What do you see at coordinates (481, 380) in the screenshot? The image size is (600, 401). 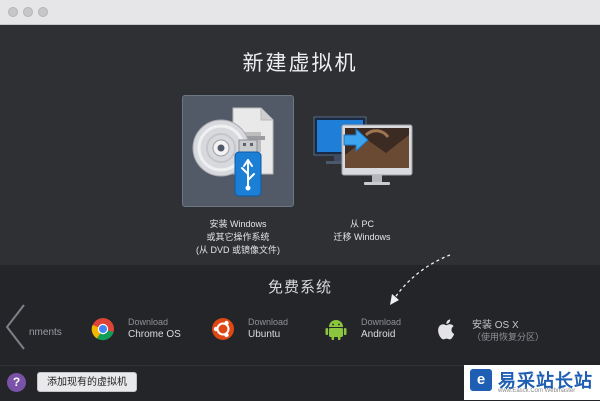 I see `watermark-logo: e` at bounding box center [481, 380].